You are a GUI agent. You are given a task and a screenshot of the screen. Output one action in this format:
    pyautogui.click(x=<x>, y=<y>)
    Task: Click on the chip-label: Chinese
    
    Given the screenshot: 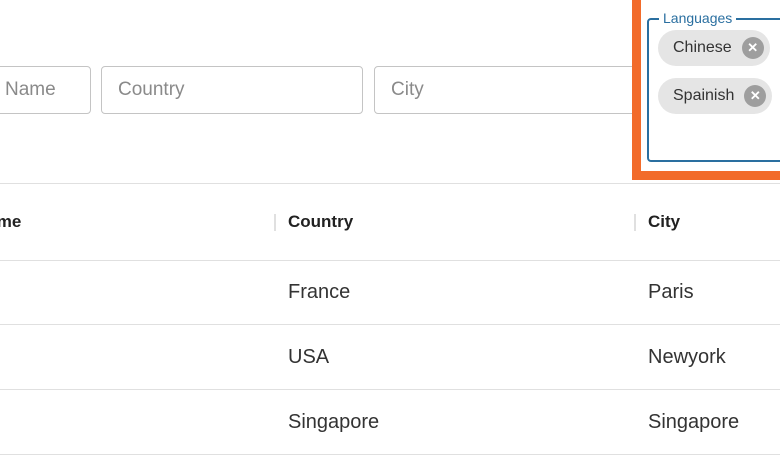 What is the action you would take?
    pyautogui.click(x=702, y=47)
    